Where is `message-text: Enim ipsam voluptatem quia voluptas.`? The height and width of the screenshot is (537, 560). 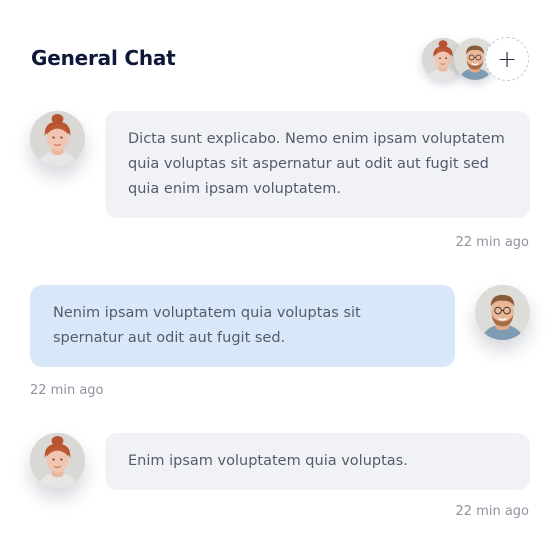
message-text: Enim ipsam voluptatem quia voluptas. is located at coordinates (268, 461).